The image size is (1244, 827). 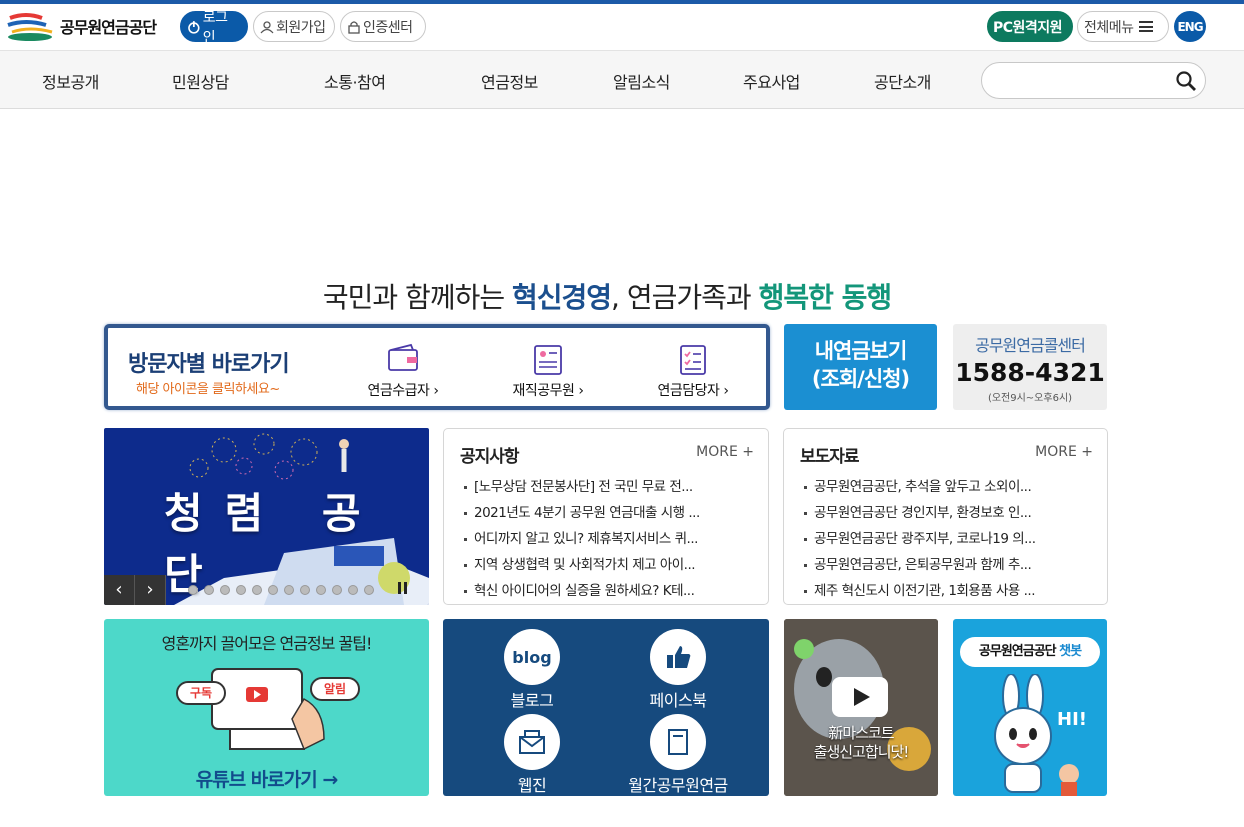 What do you see at coordinates (607, 296) in the screenshot?
I see `main-headline: 국민과 함께하는 혁신경영, 연금가족과 행복한 동행` at bounding box center [607, 296].